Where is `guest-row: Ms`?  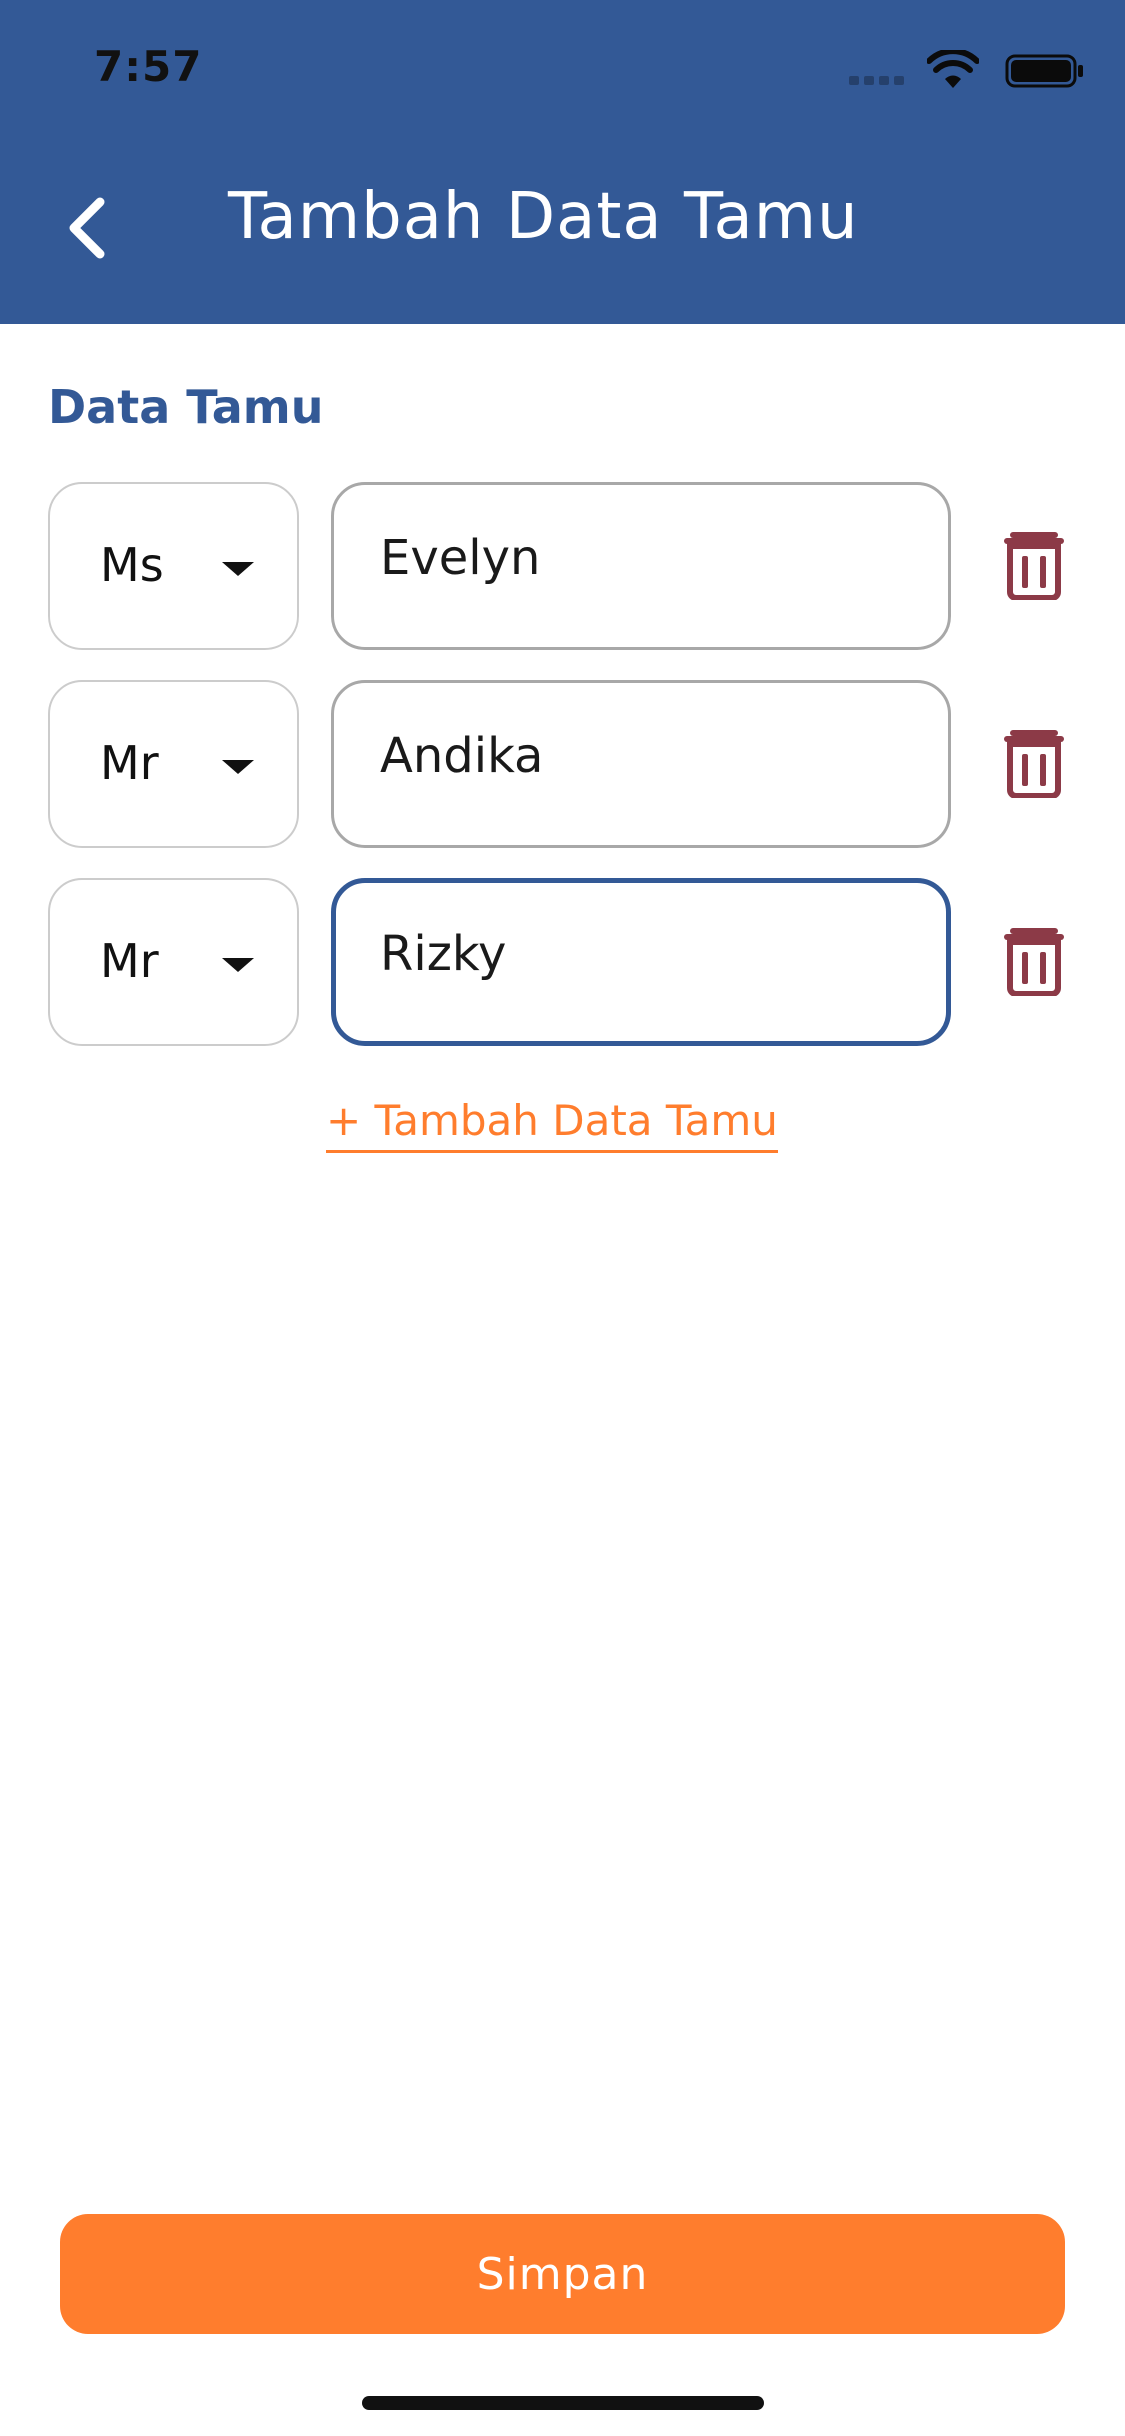 guest-row: Ms is located at coordinates (568, 566).